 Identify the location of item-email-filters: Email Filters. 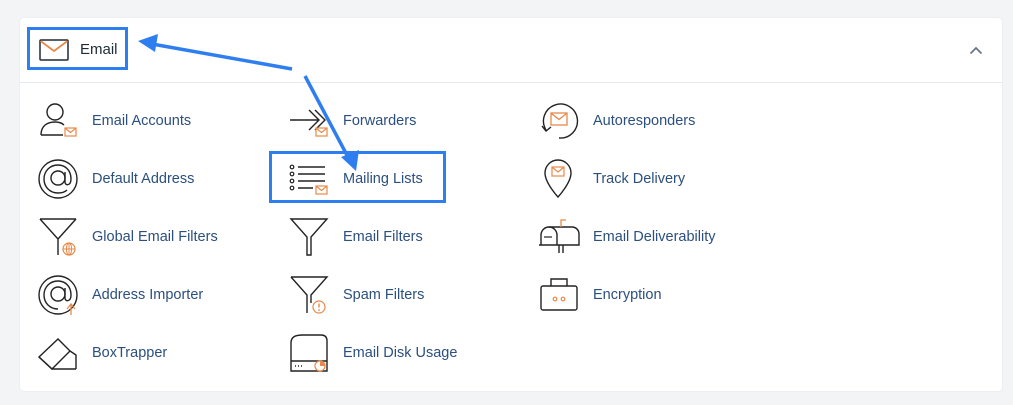
(355, 237).